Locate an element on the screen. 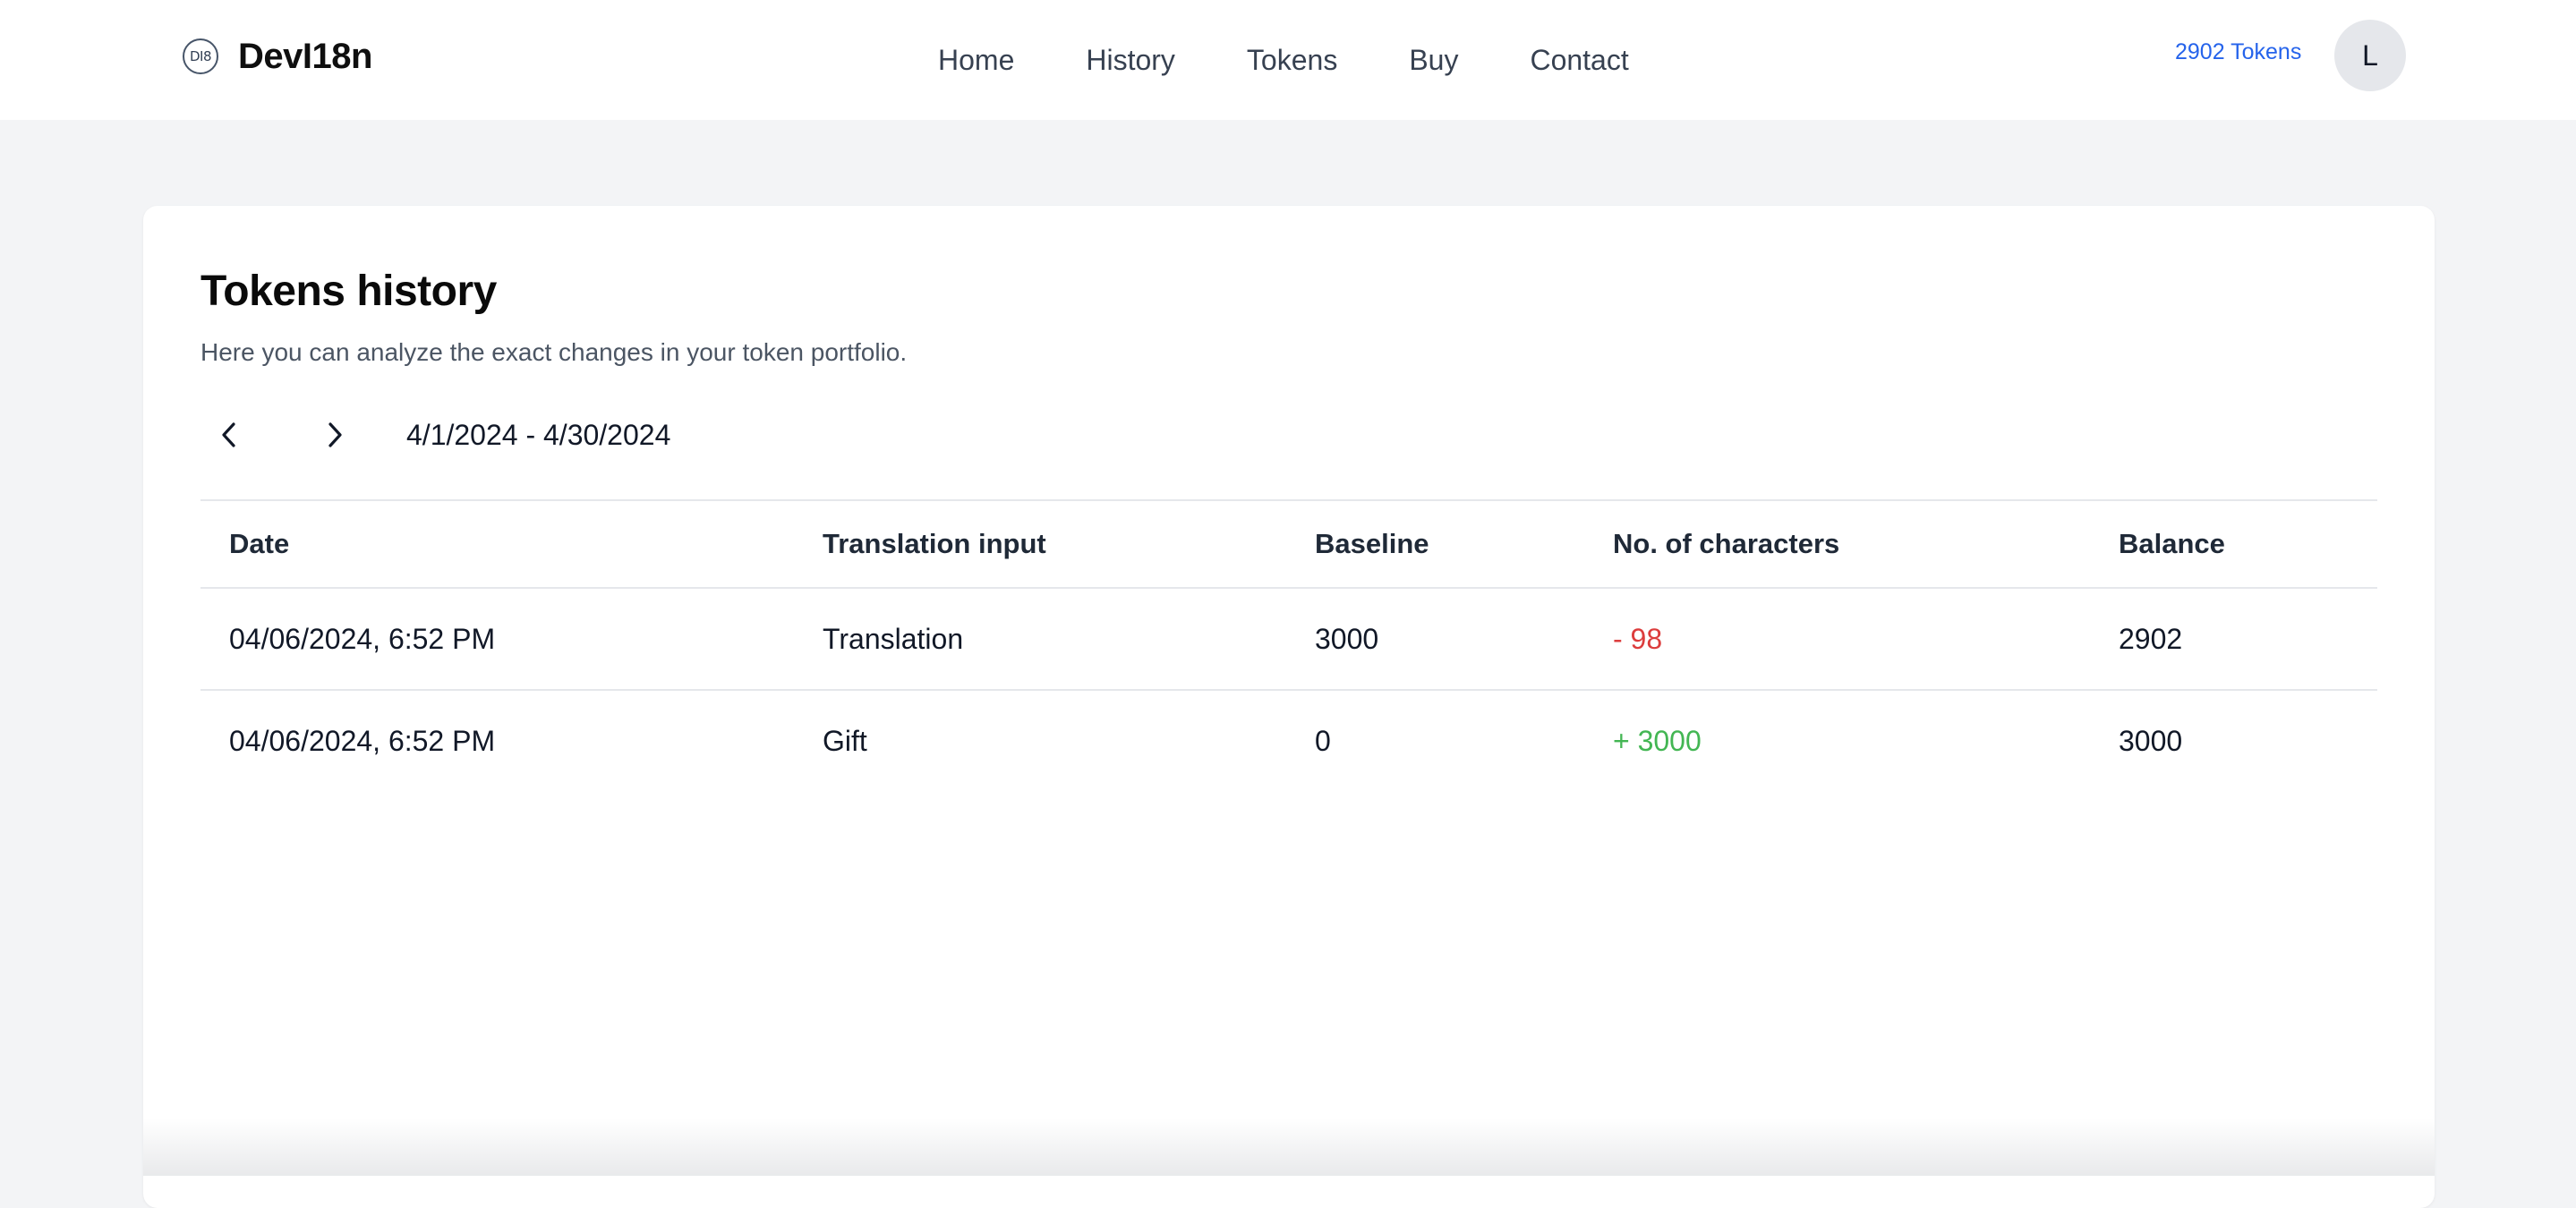 This screenshot has height=1208, width=2576. brand-name: DevI18n is located at coordinates (305, 56).